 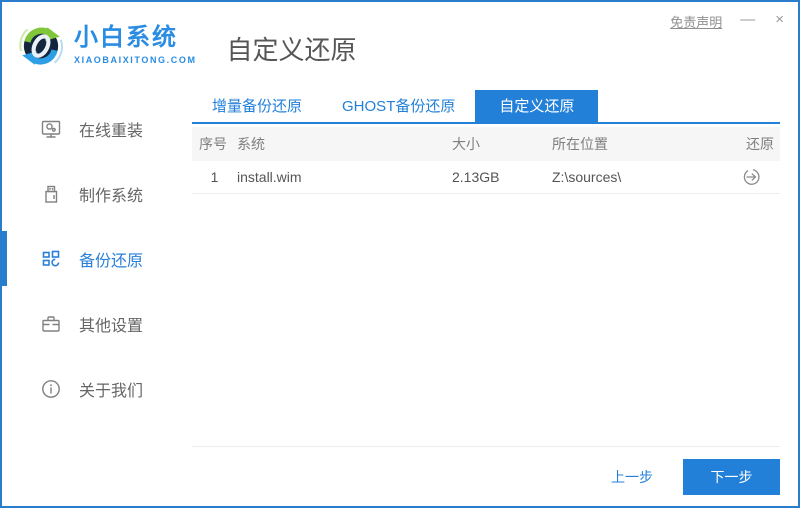 What do you see at coordinates (51, 259) in the screenshot?
I see `tiles-icon` at bounding box center [51, 259].